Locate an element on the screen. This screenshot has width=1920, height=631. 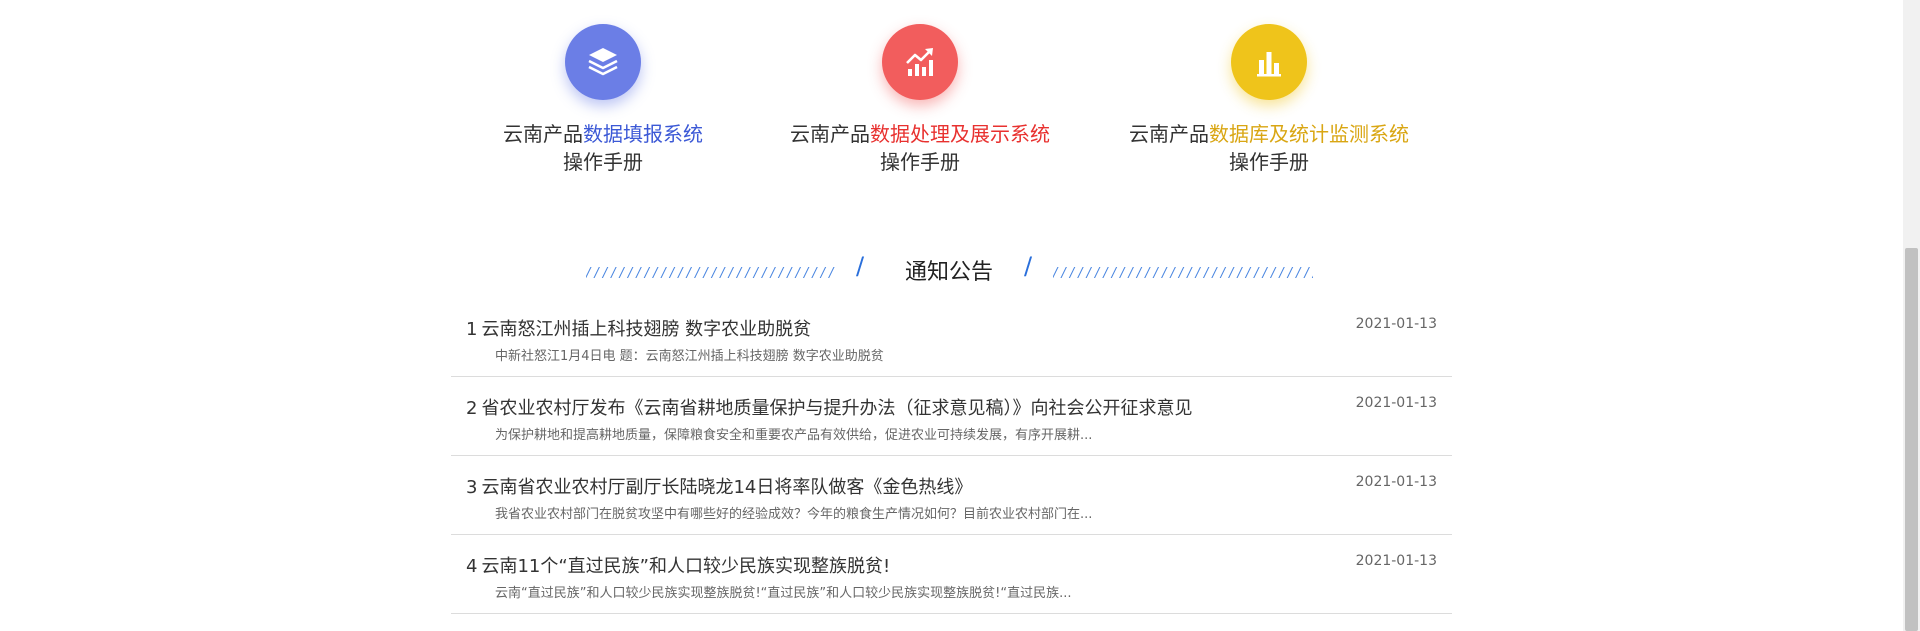
decorative-slash-right: / is located at coordinates (1028, 266).